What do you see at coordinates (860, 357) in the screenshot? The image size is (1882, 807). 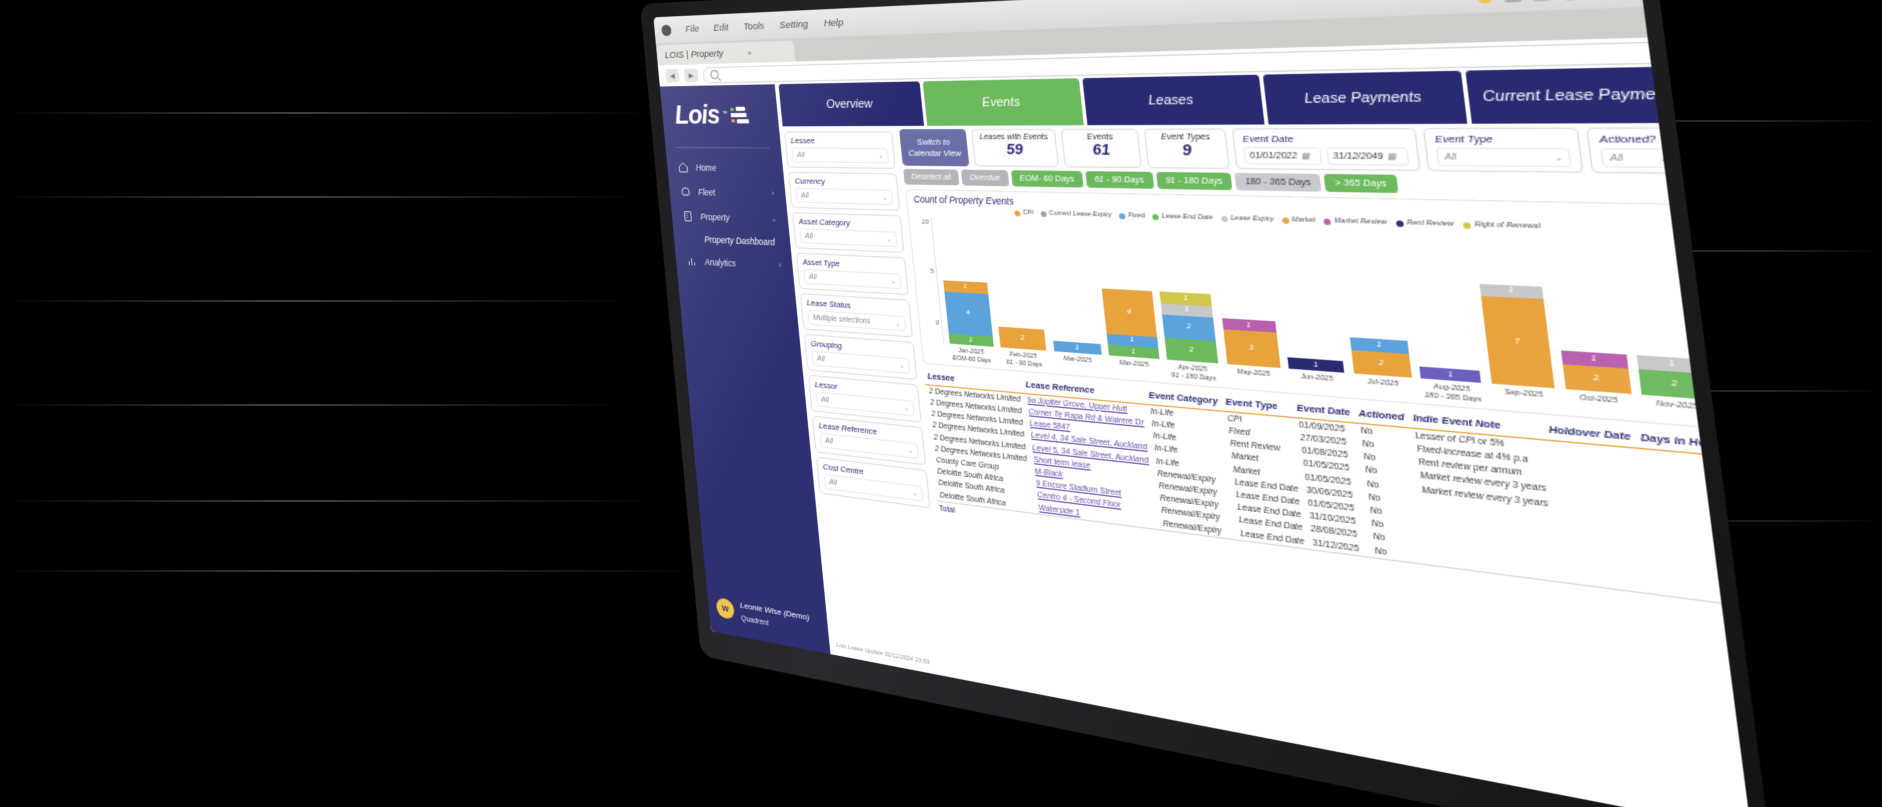 I see `filter-grouping: Grouping All ⌄` at bounding box center [860, 357].